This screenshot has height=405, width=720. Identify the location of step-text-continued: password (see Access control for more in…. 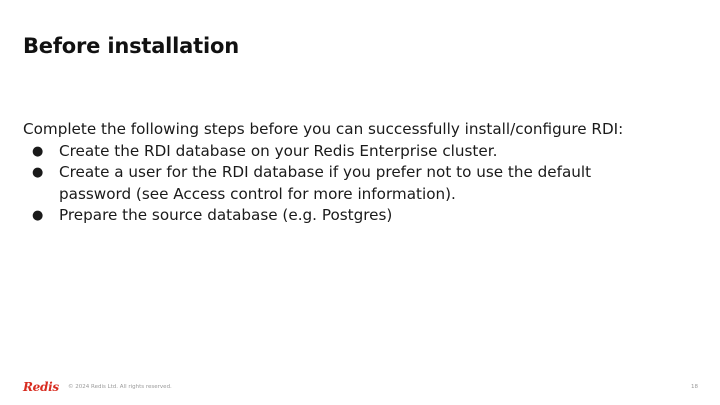
(257, 193).